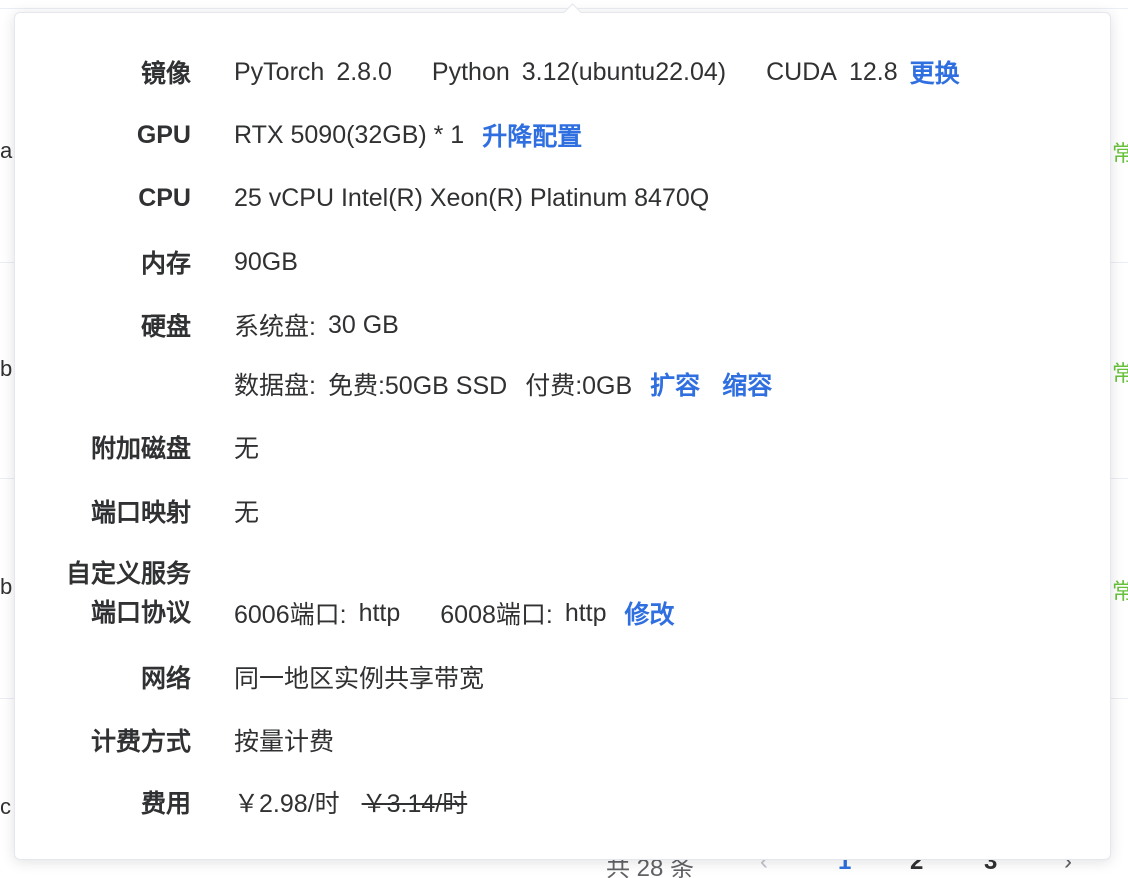 The width and height of the screenshot is (1128, 878). Describe the element at coordinates (5, 806) in the screenshot. I see `background-row-text: c` at that location.